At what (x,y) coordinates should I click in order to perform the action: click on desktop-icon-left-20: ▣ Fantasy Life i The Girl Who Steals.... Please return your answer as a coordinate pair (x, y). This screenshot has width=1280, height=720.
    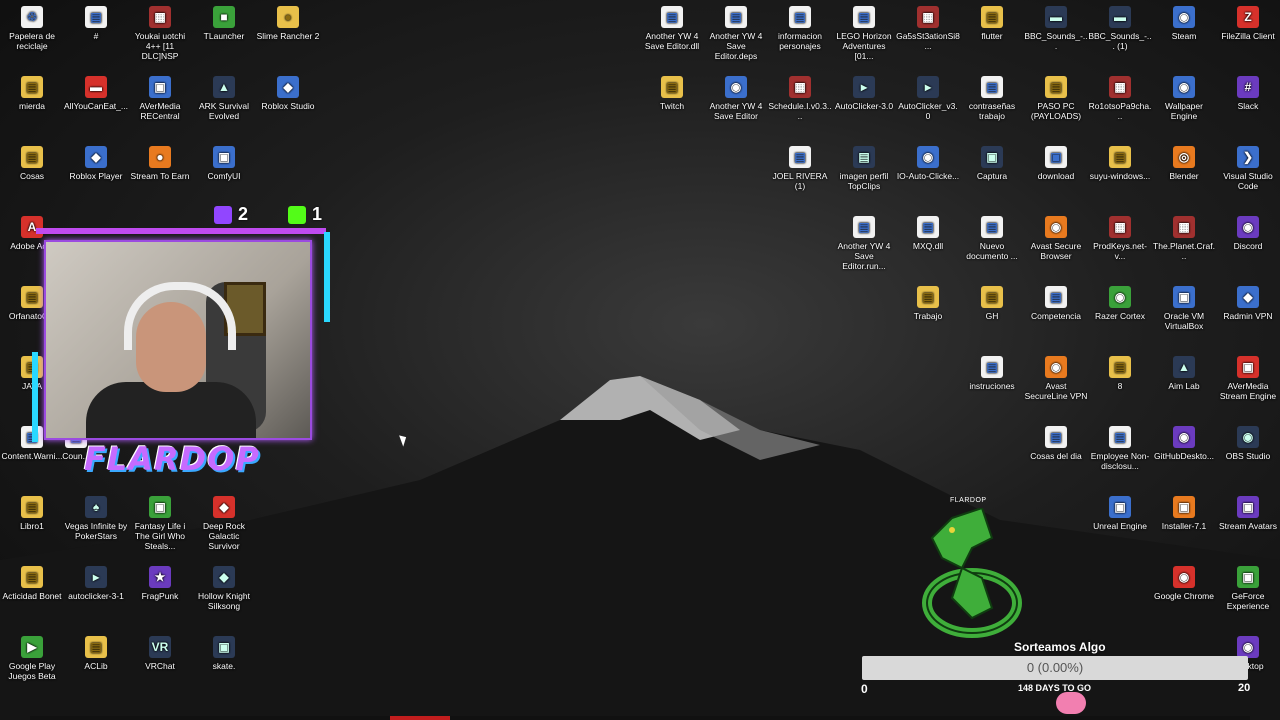
    Looking at the image, I should click on (160, 521).